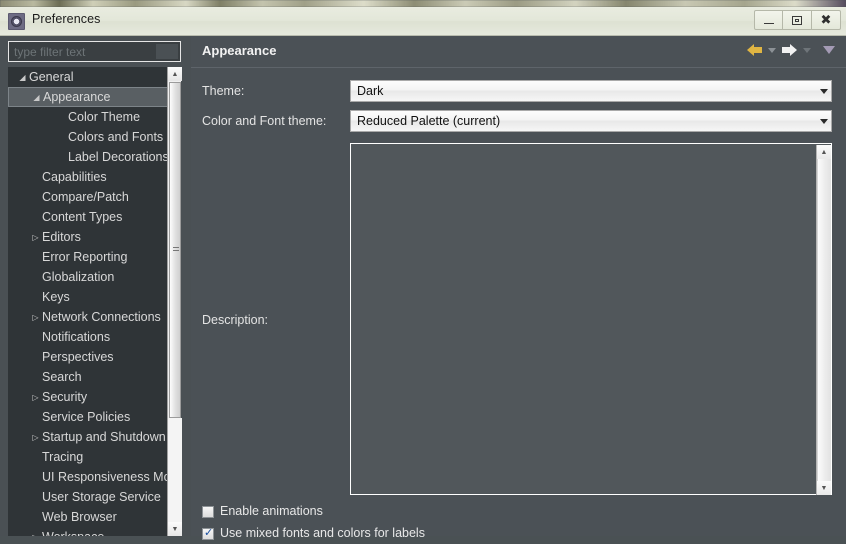  I want to click on tree-item-keys: Keys, so click(94, 297).